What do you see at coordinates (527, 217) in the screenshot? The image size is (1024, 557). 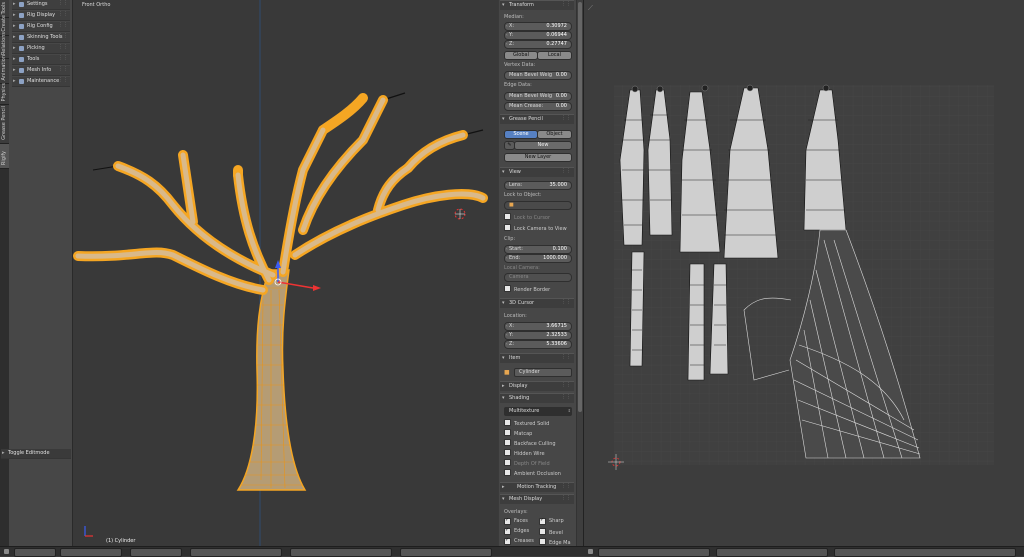 I see `lock-to-cursor-checkbox: Lock to Cursor` at bounding box center [527, 217].